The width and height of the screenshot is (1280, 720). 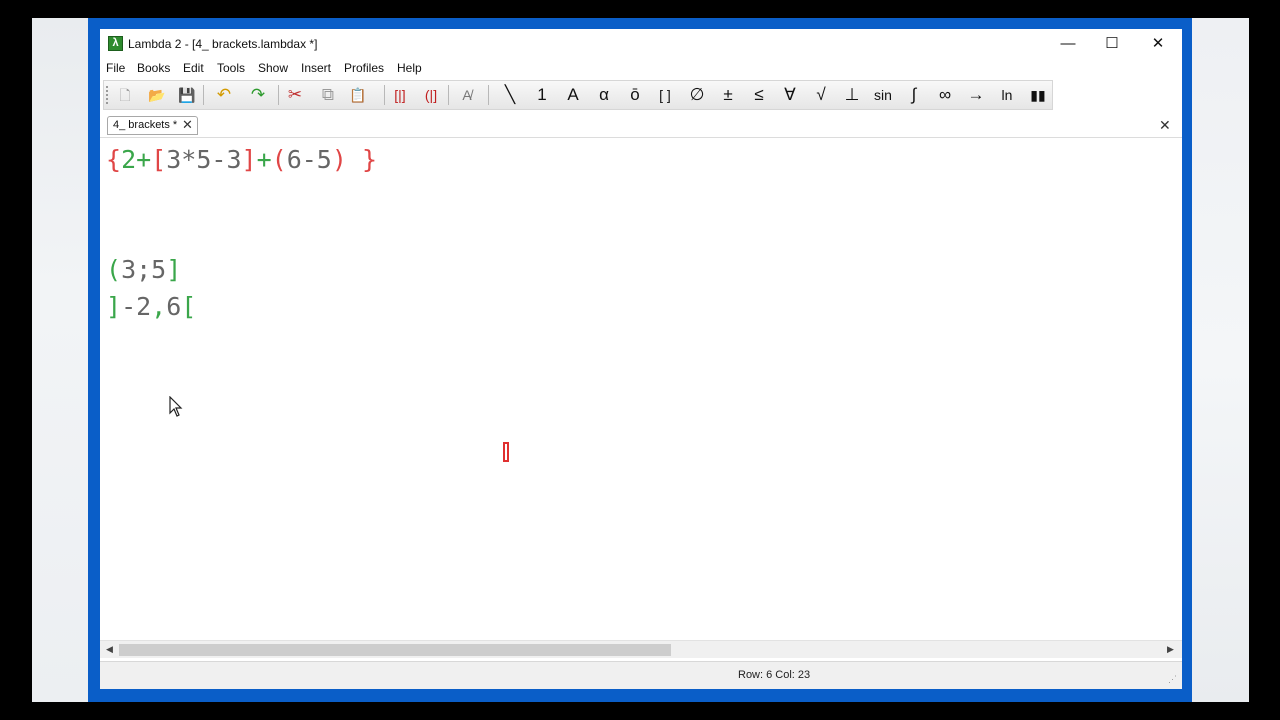 I want to click on formula-token: 6, so click(x=174, y=306).